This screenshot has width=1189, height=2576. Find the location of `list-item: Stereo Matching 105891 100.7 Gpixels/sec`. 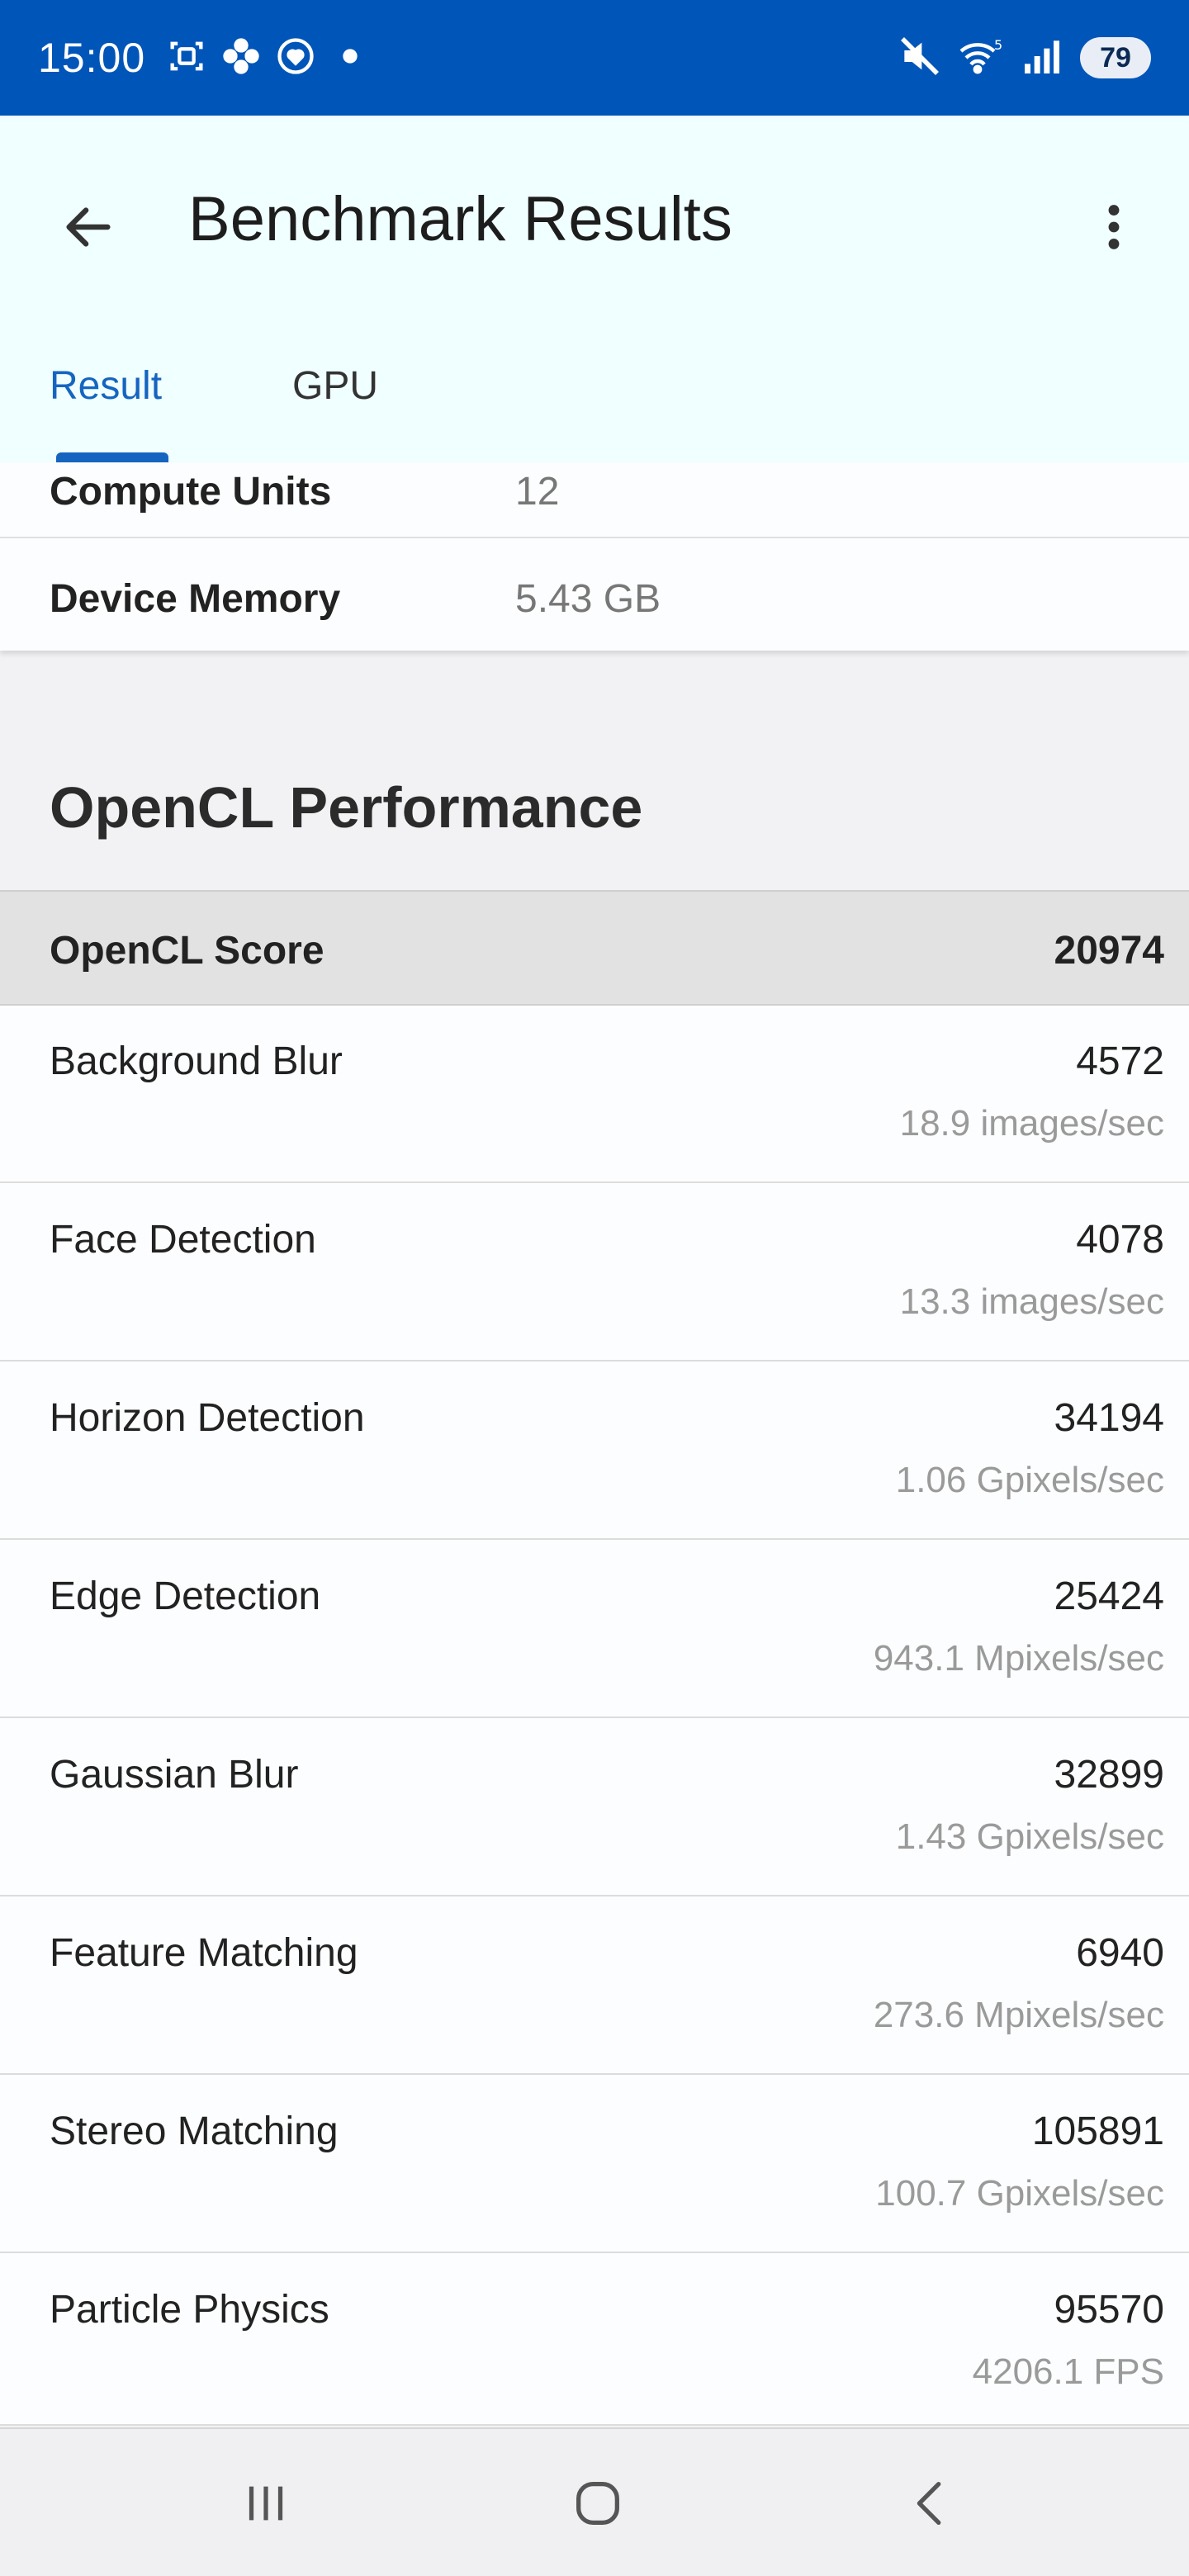

list-item: Stereo Matching 105891 100.7 Gpixels/sec is located at coordinates (594, 2164).